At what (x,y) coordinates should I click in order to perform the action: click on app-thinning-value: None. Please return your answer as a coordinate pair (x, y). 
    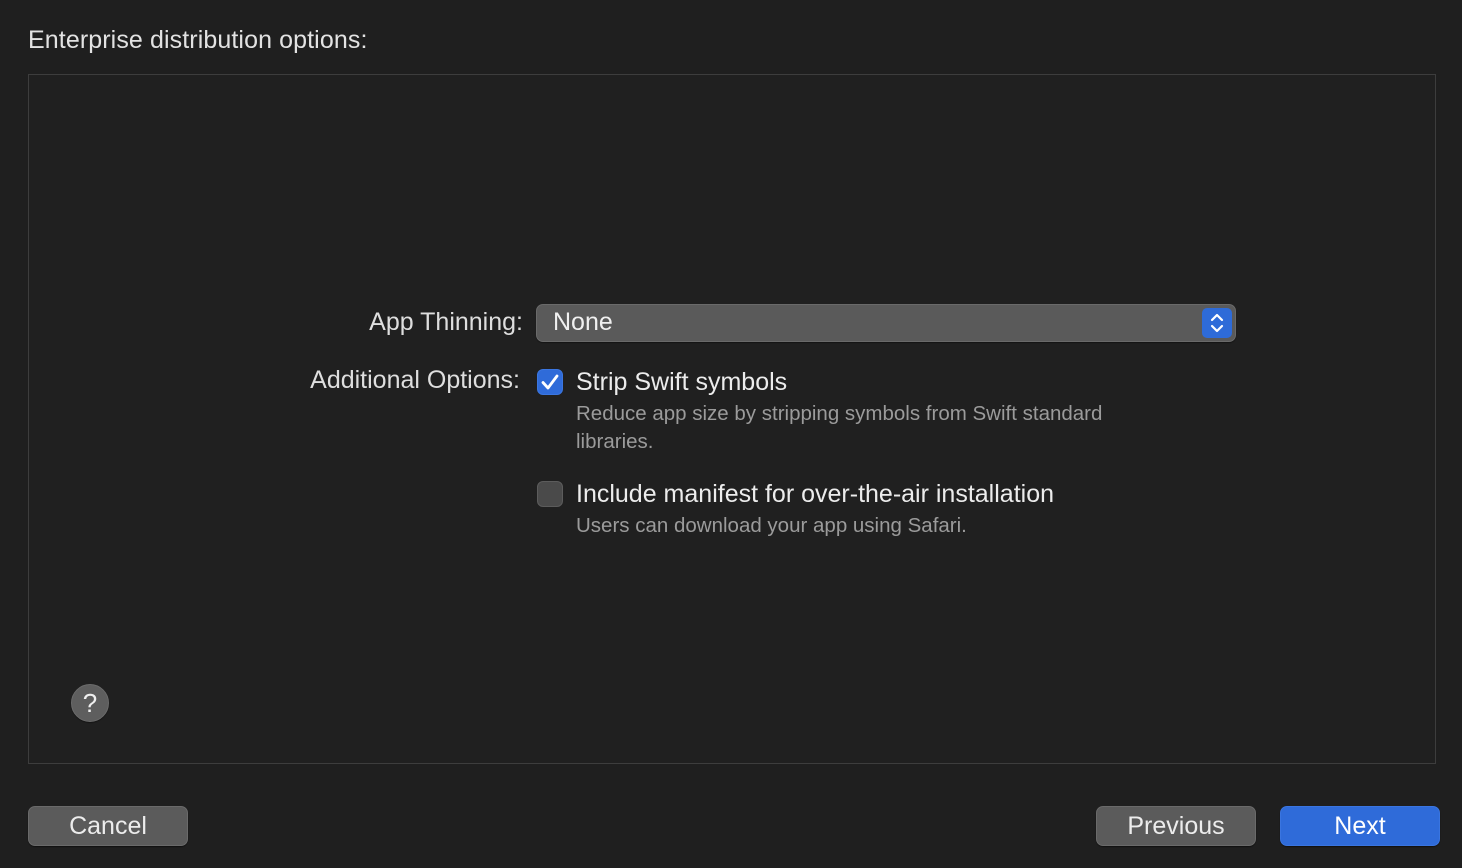
    Looking at the image, I should click on (583, 322).